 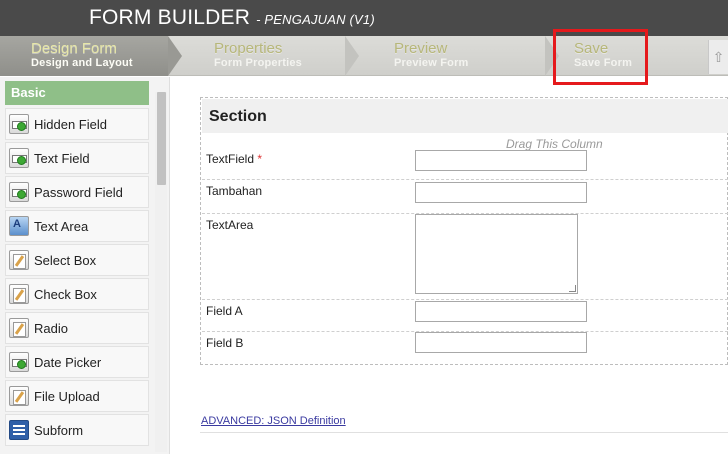 I want to click on palette-item-label: Password Field, so click(x=78, y=192).